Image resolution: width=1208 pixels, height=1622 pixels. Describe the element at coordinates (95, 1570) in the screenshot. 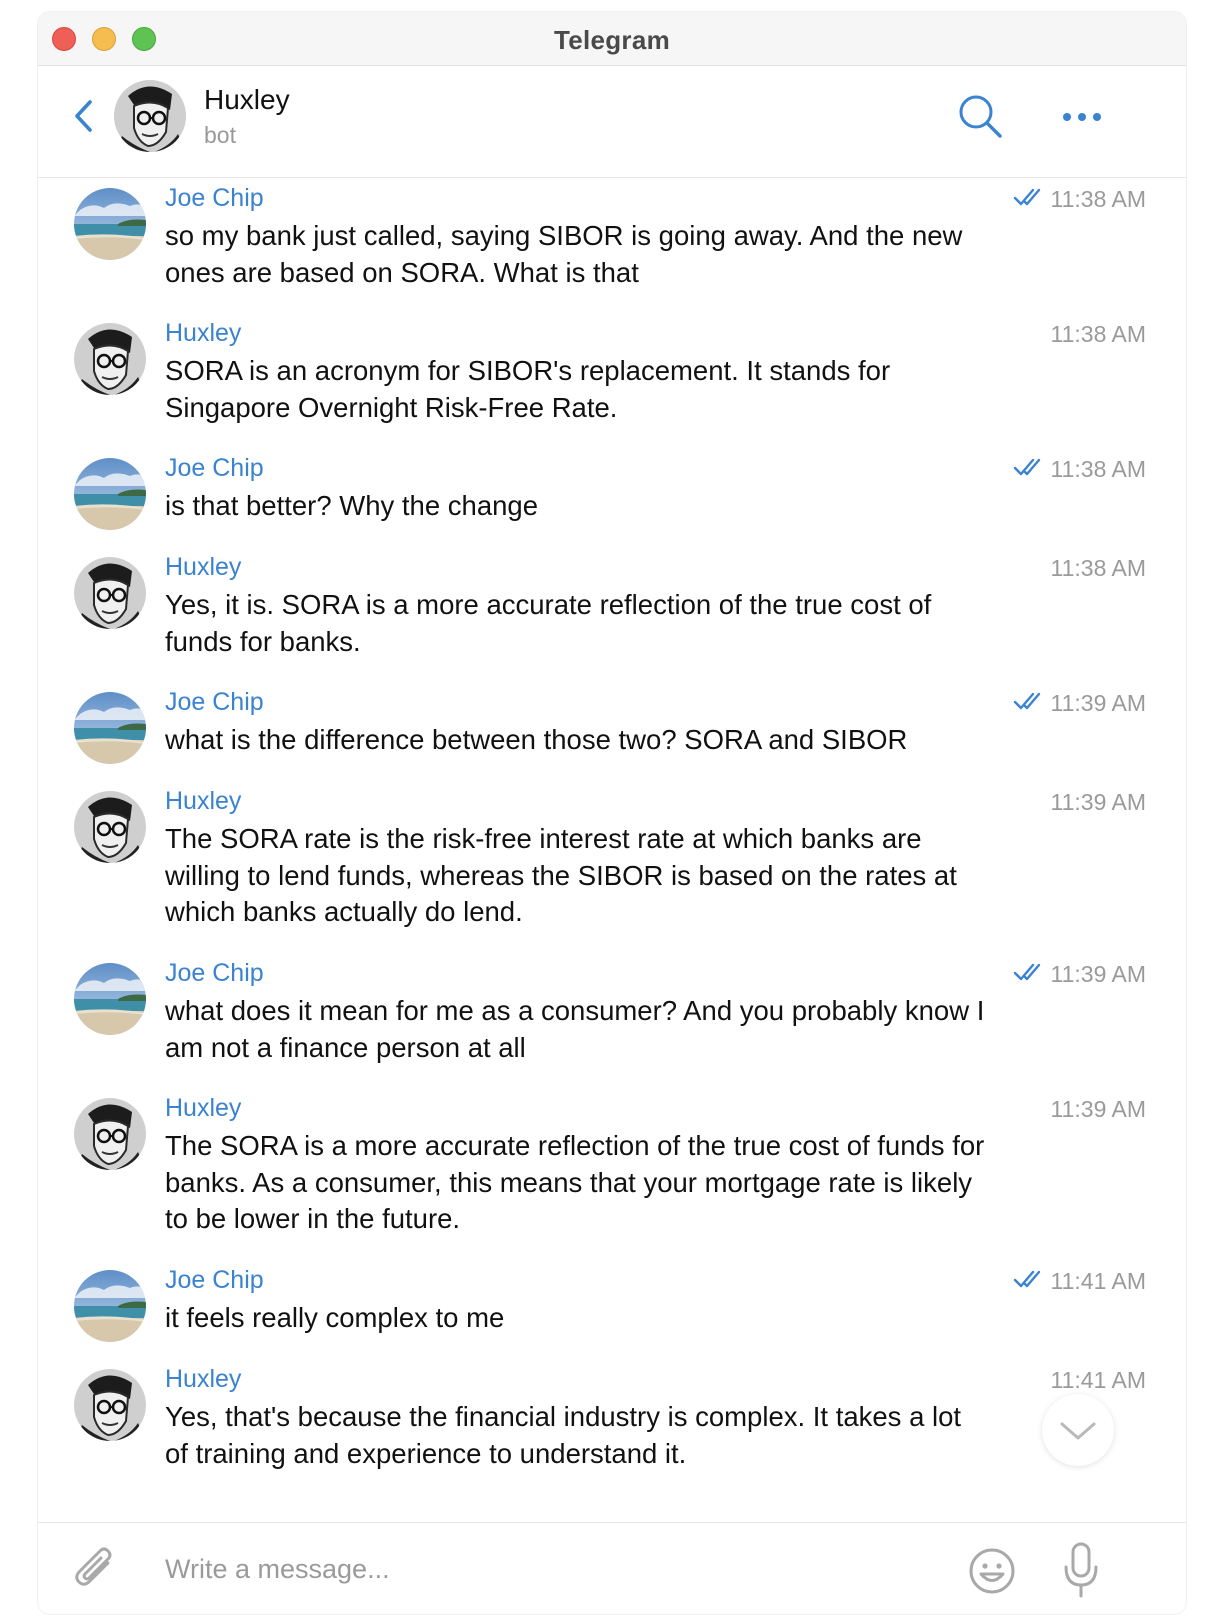

I see `paperclip-icon` at that location.